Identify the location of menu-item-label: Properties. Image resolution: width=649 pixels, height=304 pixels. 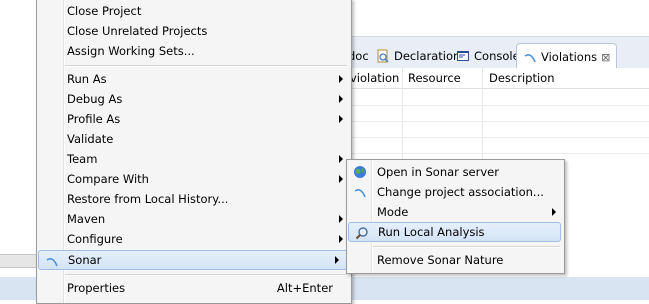
(96, 288).